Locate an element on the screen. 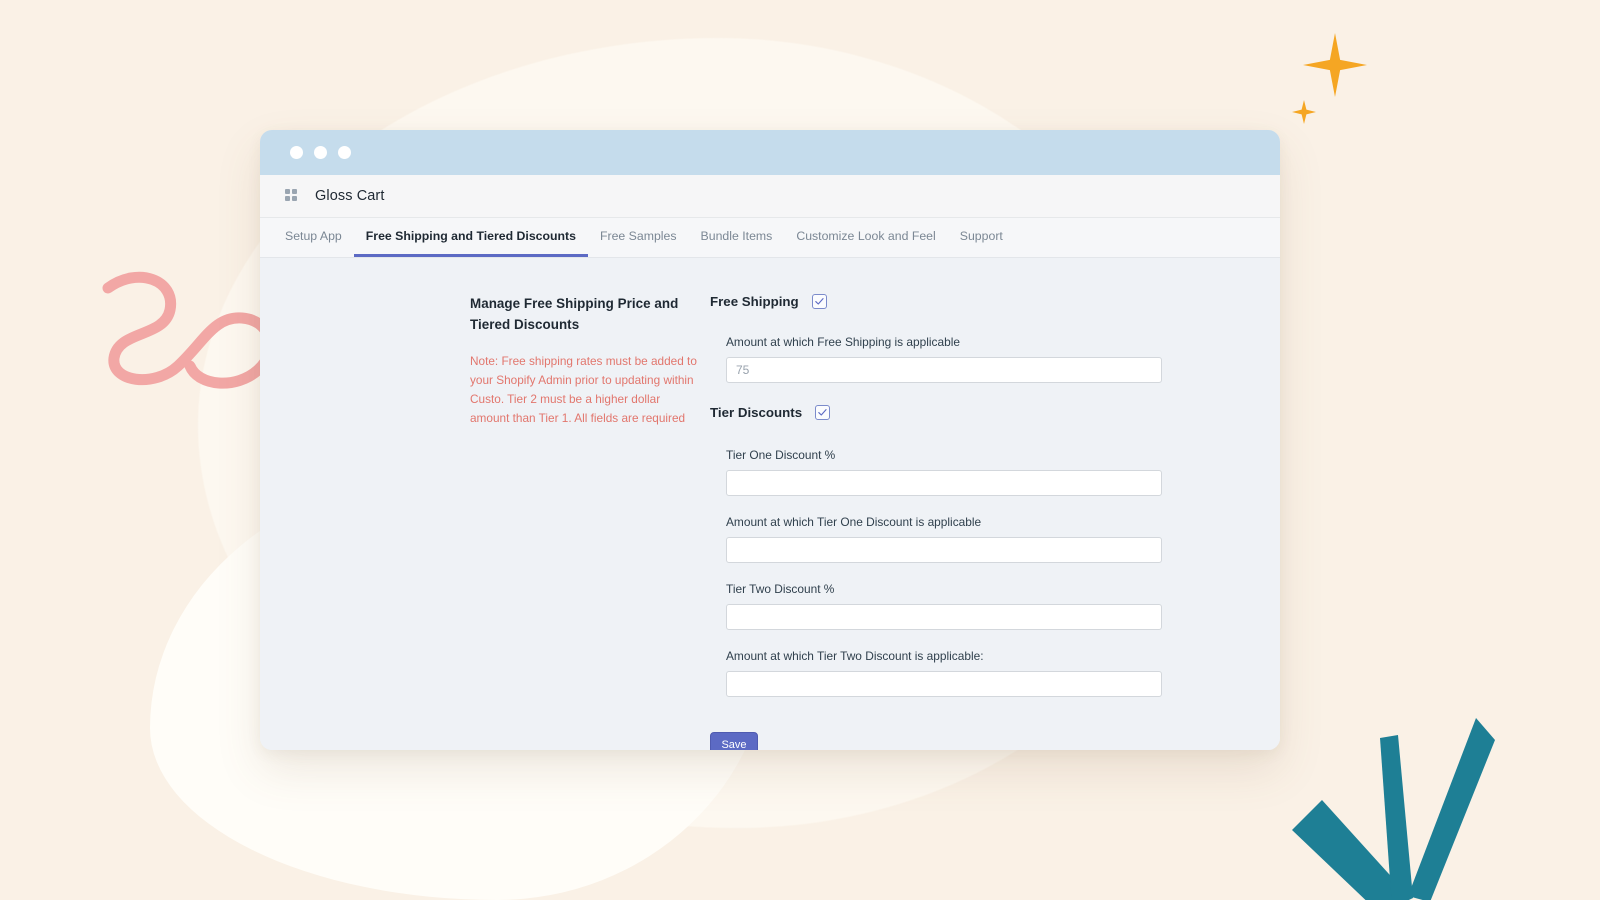 The width and height of the screenshot is (1600, 900). tab-free-shipping-and-tiered-discounts: Free Shipping and Tiered Discounts is located at coordinates (470, 237).